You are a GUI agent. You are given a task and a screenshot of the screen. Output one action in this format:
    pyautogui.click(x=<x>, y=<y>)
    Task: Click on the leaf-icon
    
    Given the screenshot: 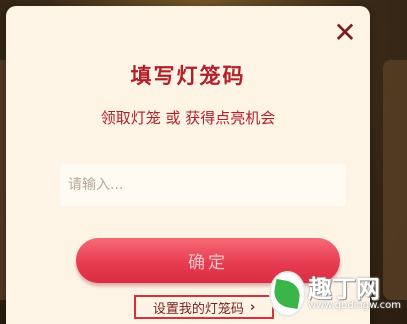 What is the action you would take?
    pyautogui.click(x=287, y=294)
    